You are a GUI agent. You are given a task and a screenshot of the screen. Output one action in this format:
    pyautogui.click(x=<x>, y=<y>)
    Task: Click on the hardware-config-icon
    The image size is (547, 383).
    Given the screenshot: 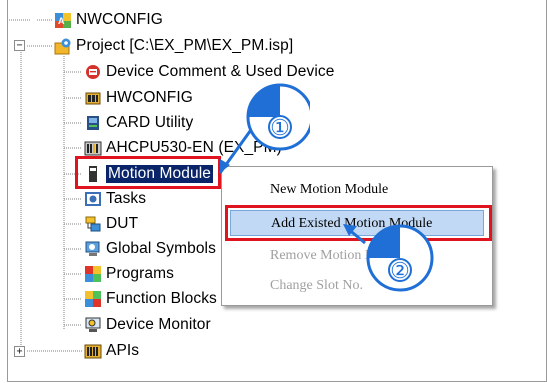 What is the action you would take?
    pyautogui.click(x=93, y=98)
    